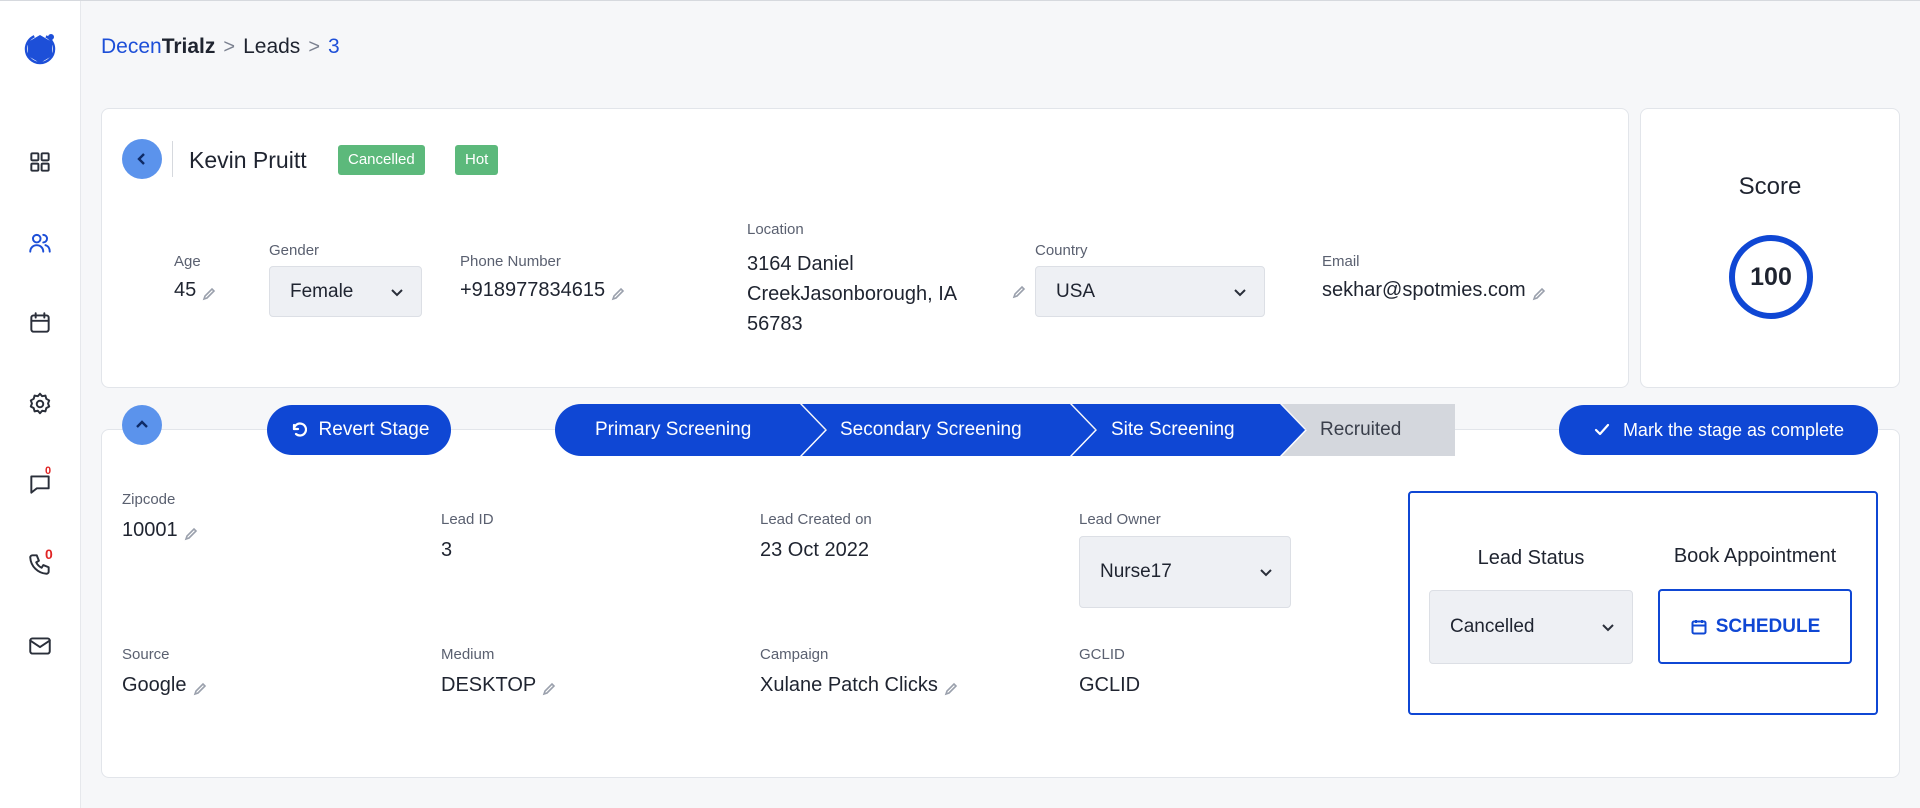 The width and height of the screenshot is (1920, 808). Describe the element at coordinates (195, 290) in the screenshot. I see `age-value: 45` at that location.